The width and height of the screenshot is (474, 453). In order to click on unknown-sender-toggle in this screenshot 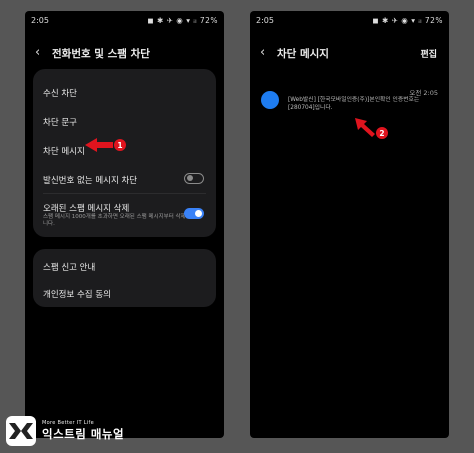, I will do `click(194, 178)`.